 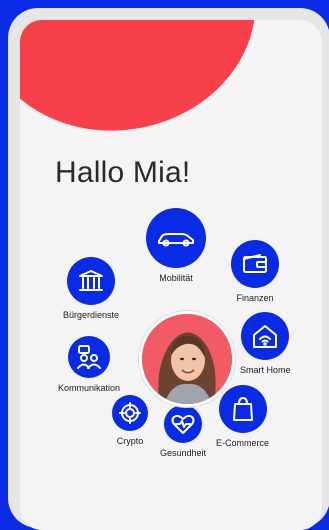 I want to click on service-label: Finanzen, so click(x=255, y=298).